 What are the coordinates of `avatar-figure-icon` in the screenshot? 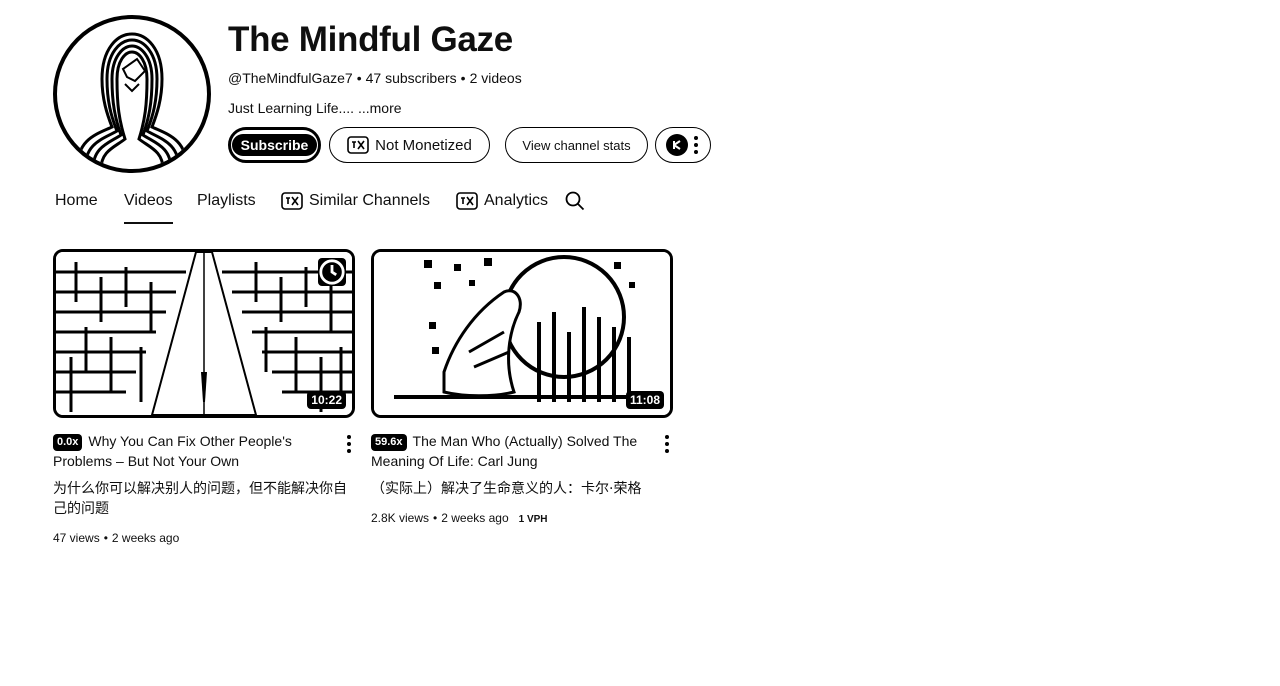 It's located at (132, 100).